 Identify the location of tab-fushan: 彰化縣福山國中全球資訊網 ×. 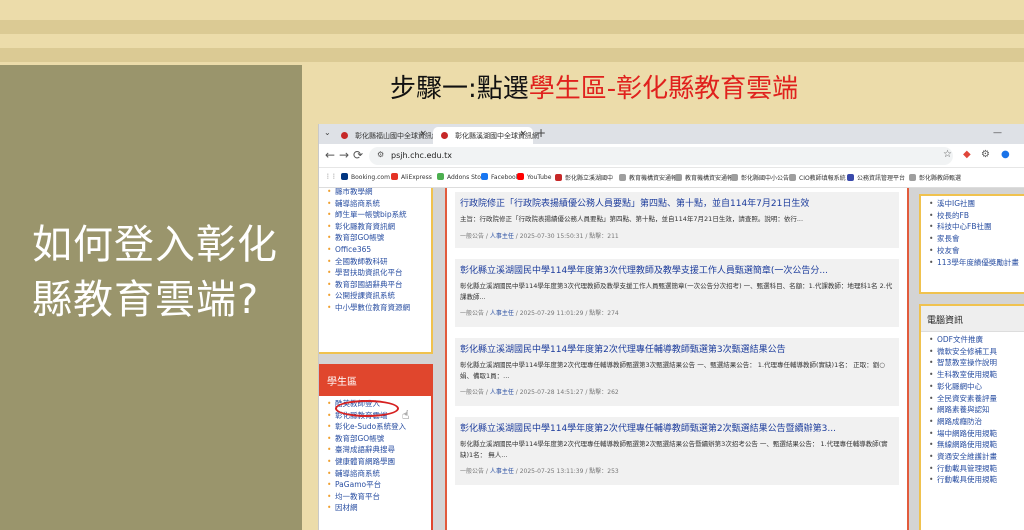
(386, 135).